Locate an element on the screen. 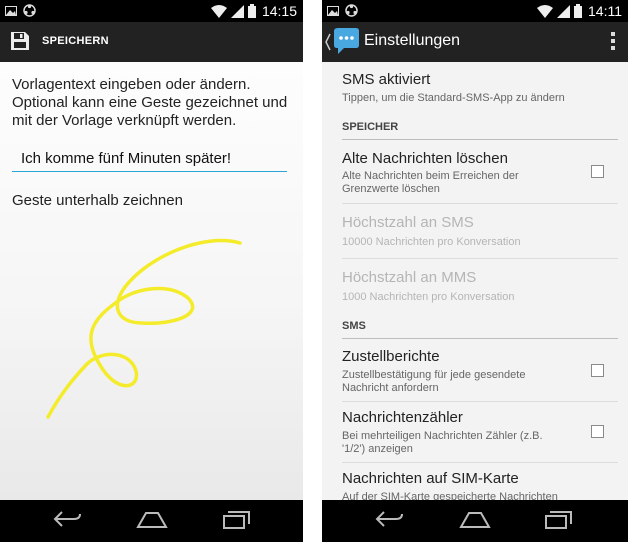  up-navigation-button is located at coordinates (342, 42).